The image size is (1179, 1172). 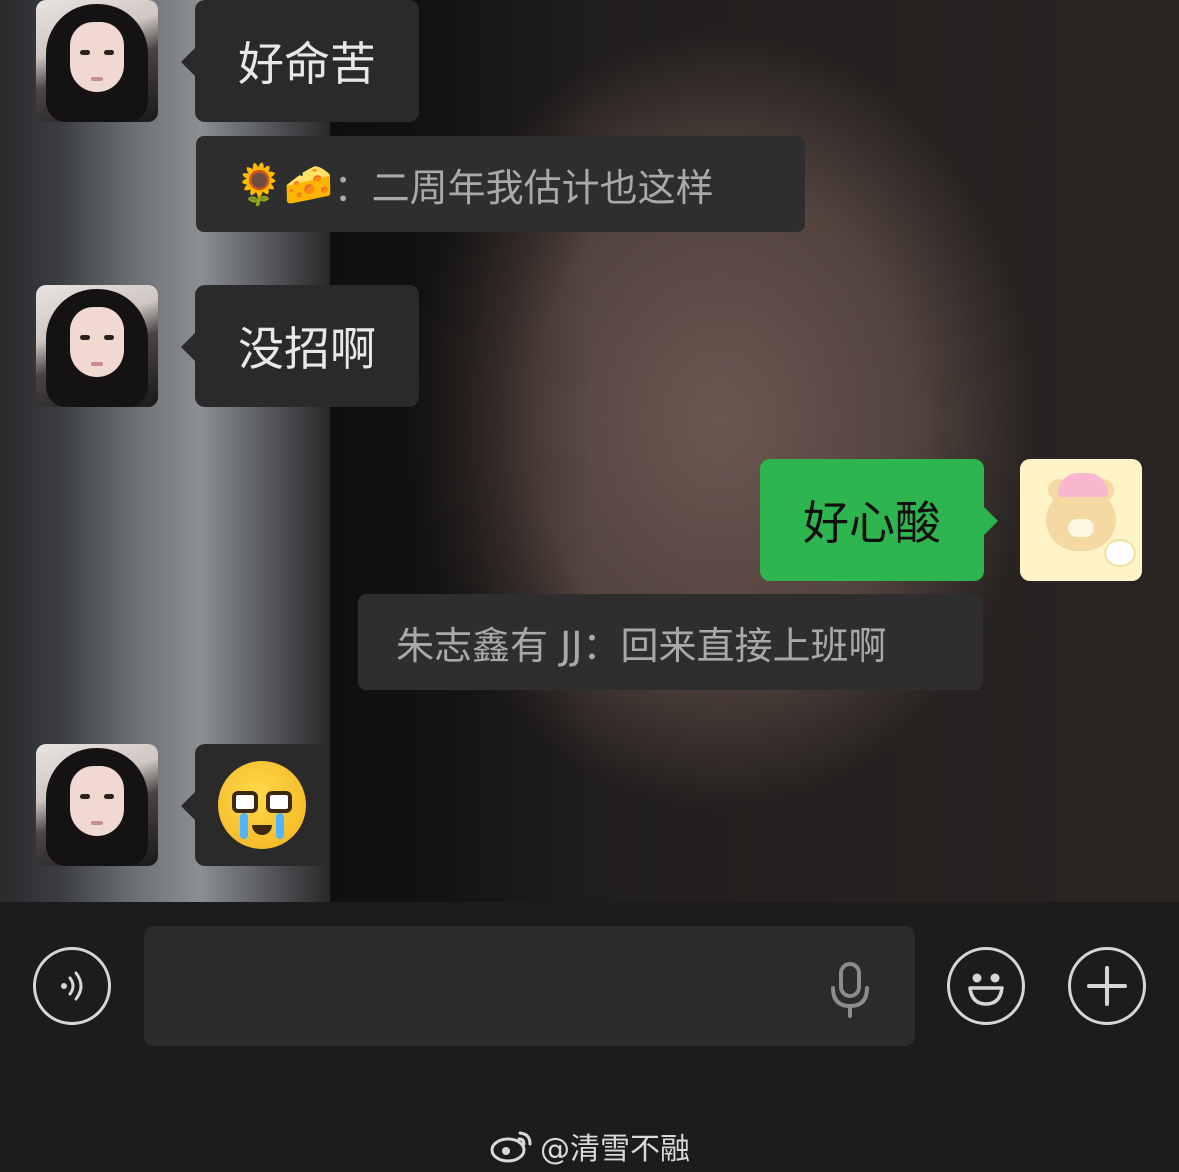 I want to click on quoted-reply: 🌻 🧀 ：二周年我估计也这样, so click(x=500, y=184).